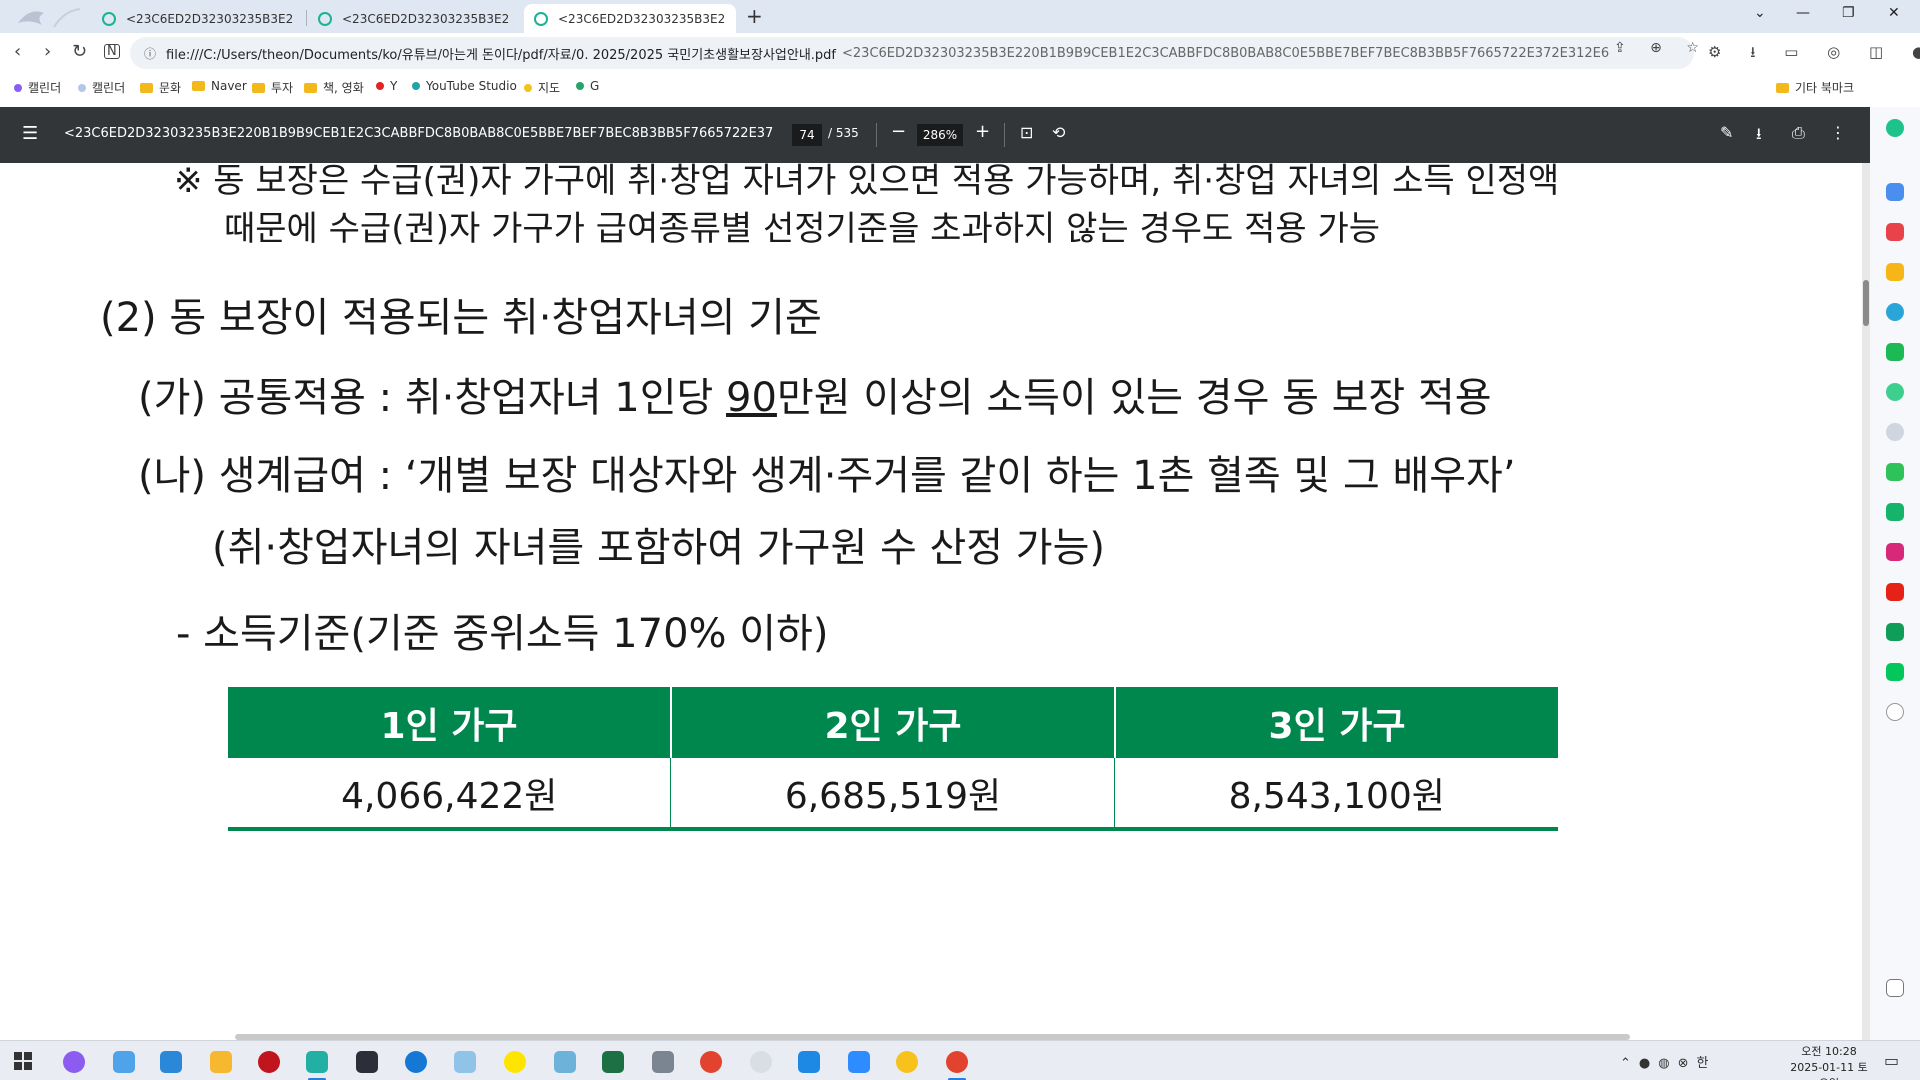  Describe the element at coordinates (1687, 1063) in the screenshot. I see `tray-app-icon: ⊗` at that location.